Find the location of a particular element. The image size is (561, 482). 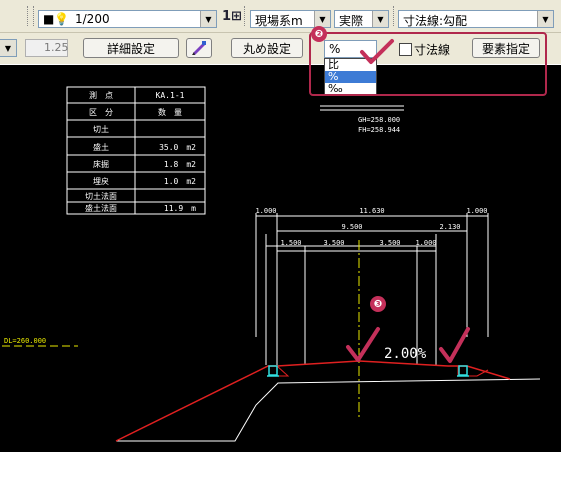

left-combo-arrow: ▼ is located at coordinates (8, 48).